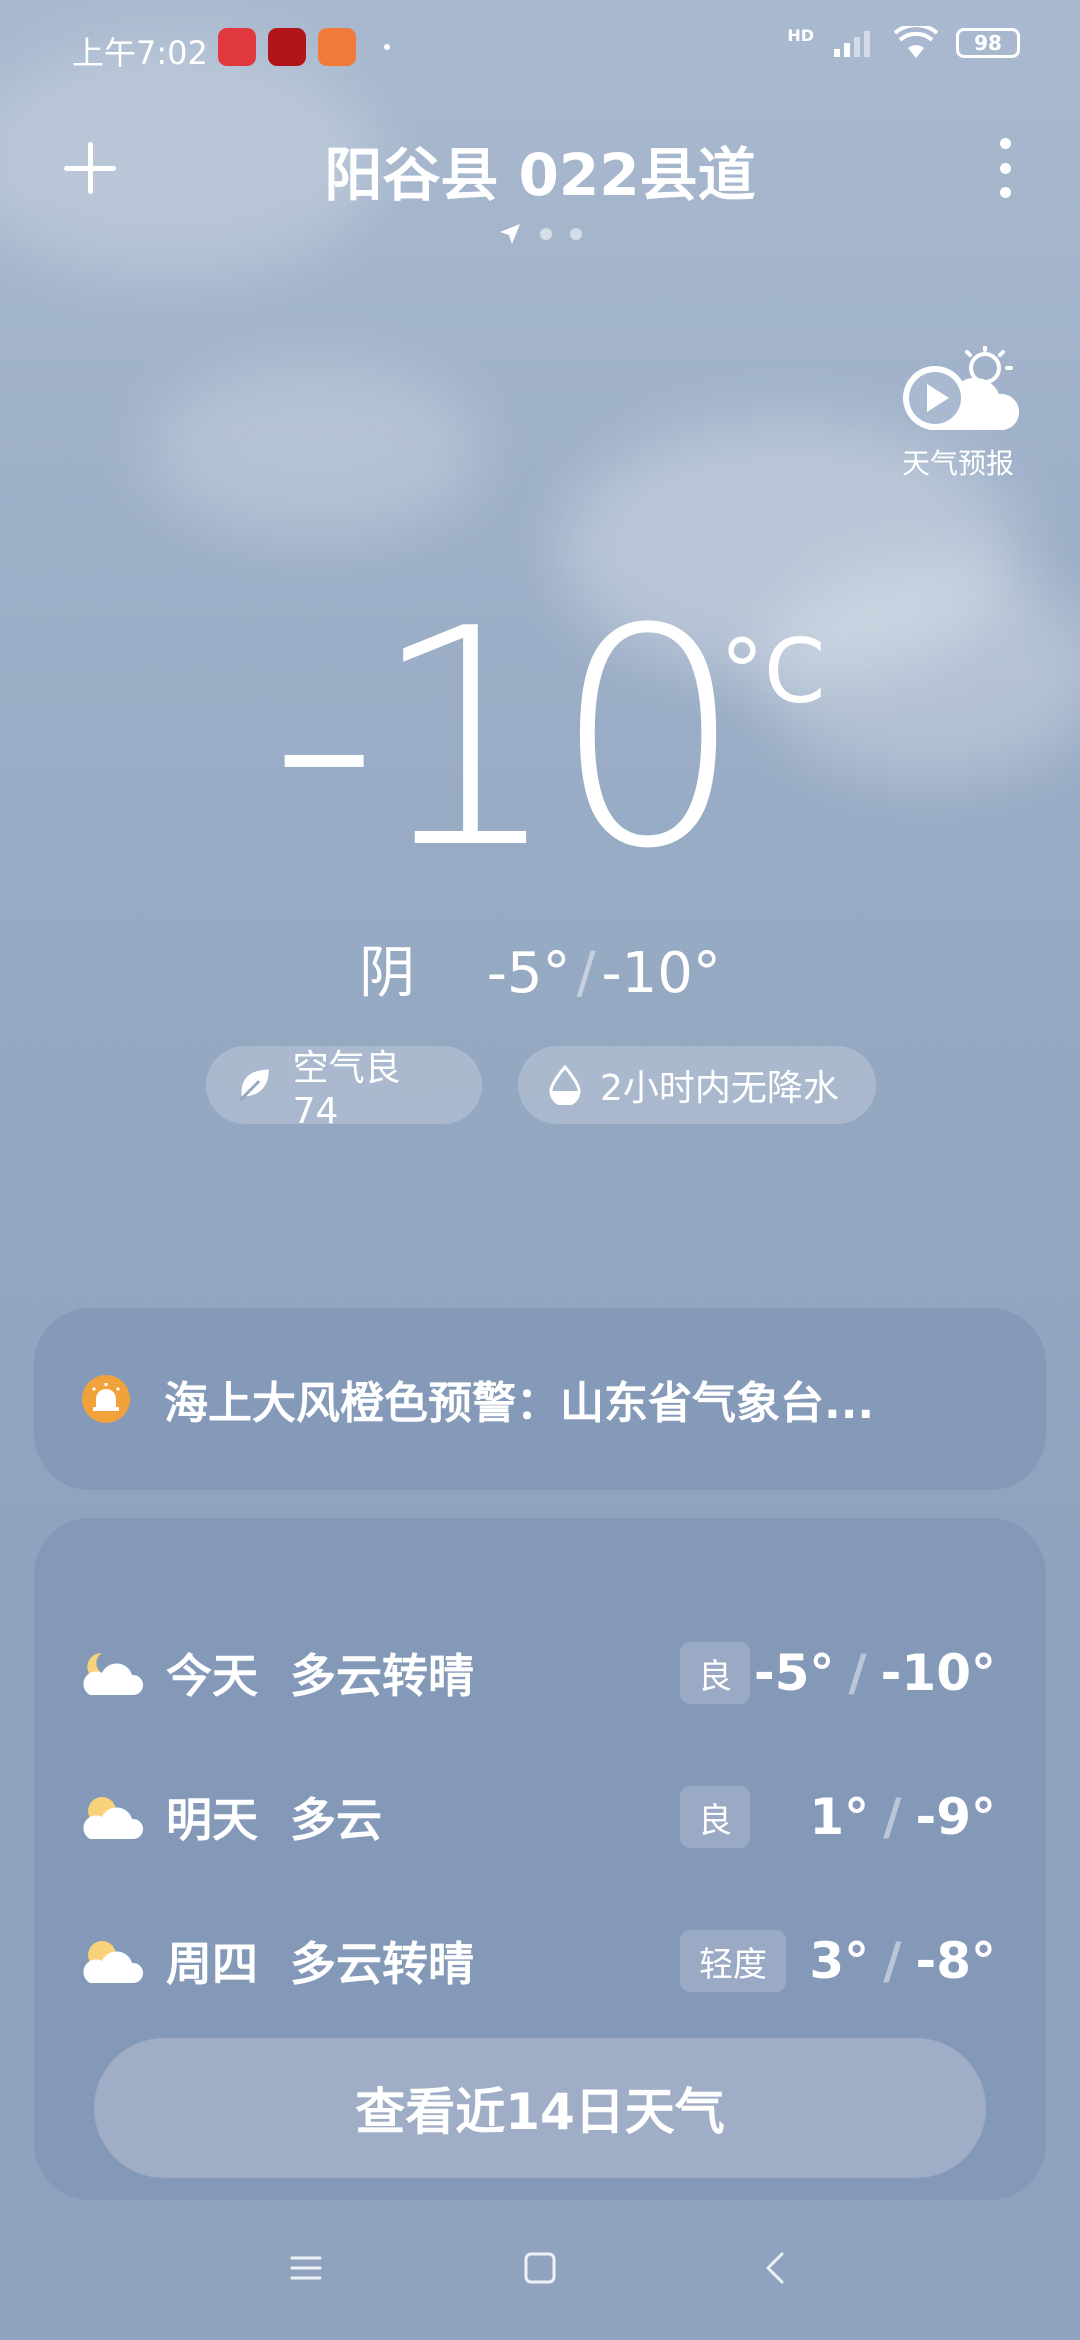  Describe the element at coordinates (955, 1817) in the screenshot. I see `forecast-low: -9°` at that location.